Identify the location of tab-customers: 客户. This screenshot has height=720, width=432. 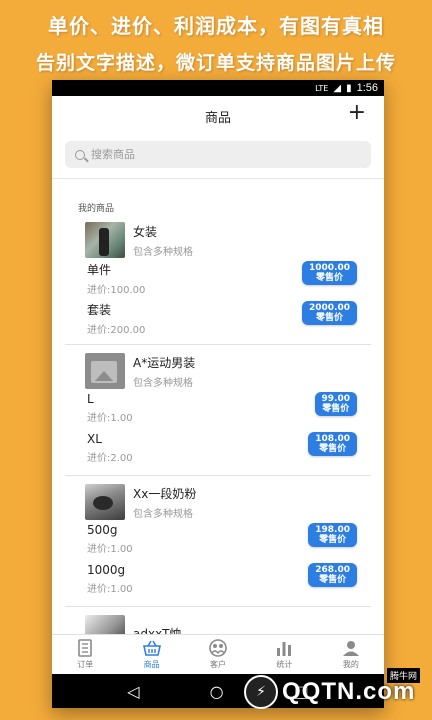
(218, 654).